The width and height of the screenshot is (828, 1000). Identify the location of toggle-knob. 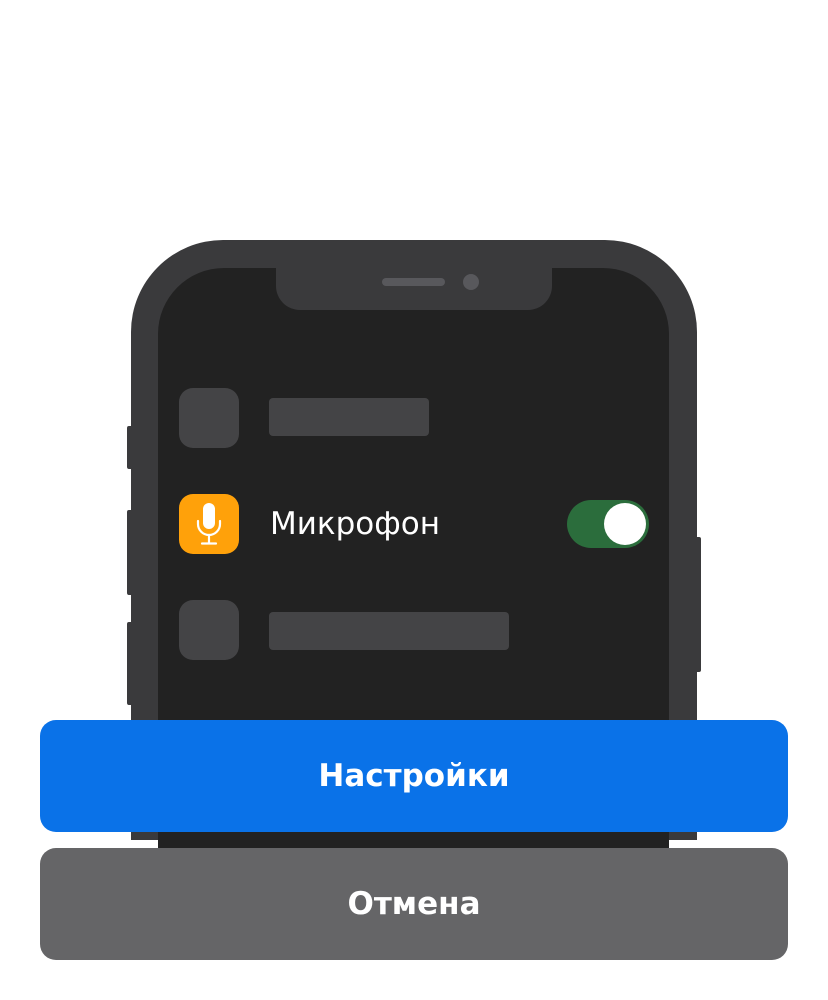
(625, 524).